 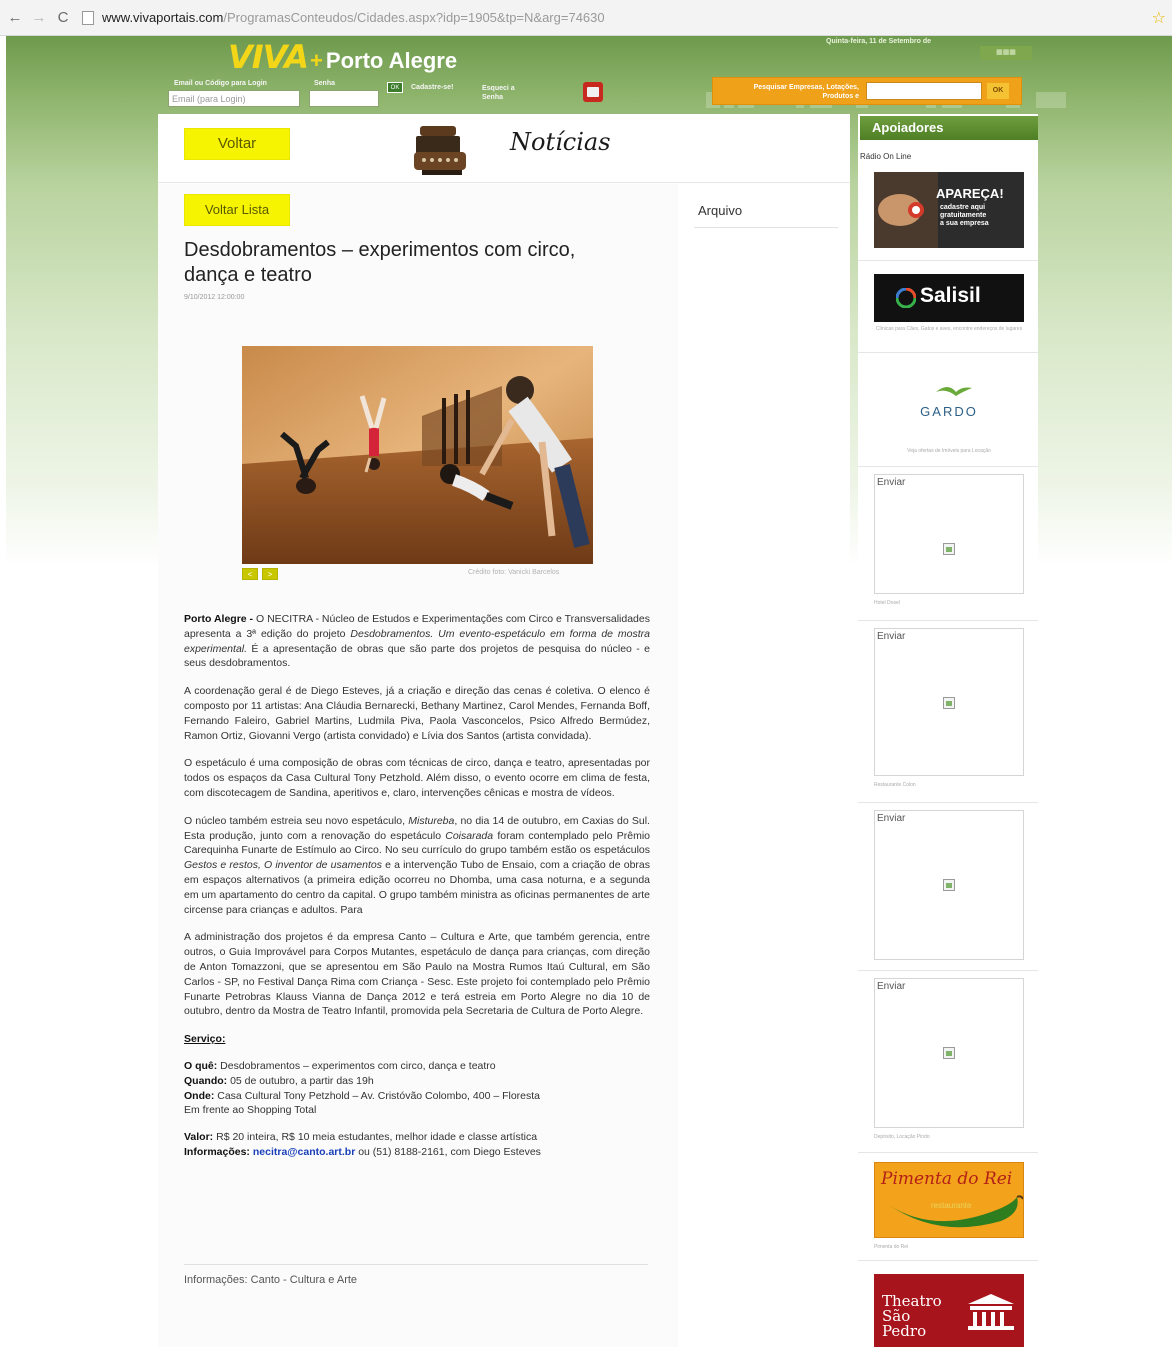 What do you see at coordinates (963, 207) in the screenshot?
I see `ad1-line: cadastre aqui` at bounding box center [963, 207].